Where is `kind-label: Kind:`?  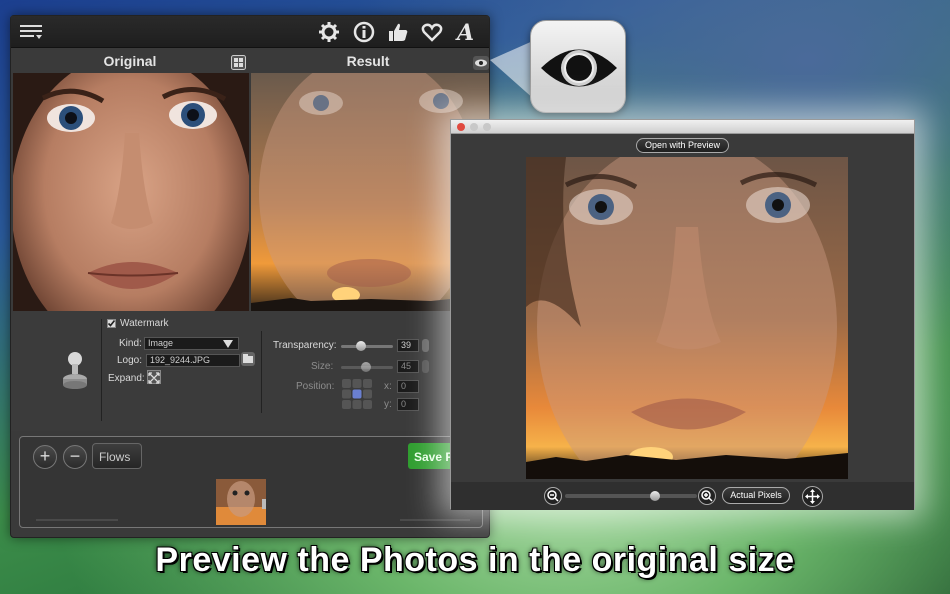 kind-label: Kind: is located at coordinates (130, 343).